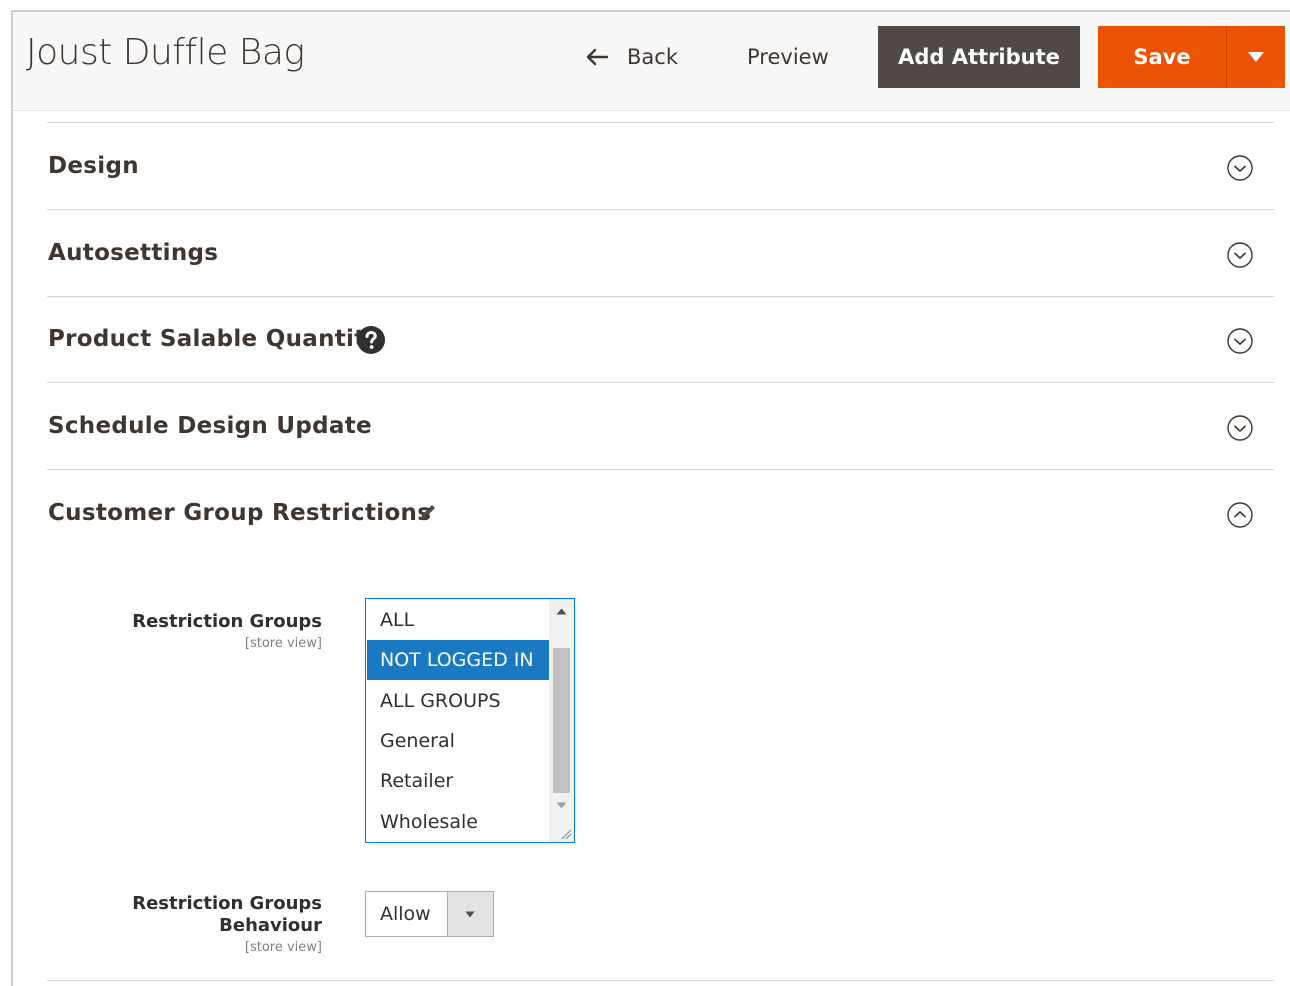 The width and height of the screenshot is (1290, 986). What do you see at coordinates (652, 57) in the screenshot?
I see `back-button-label: Back` at bounding box center [652, 57].